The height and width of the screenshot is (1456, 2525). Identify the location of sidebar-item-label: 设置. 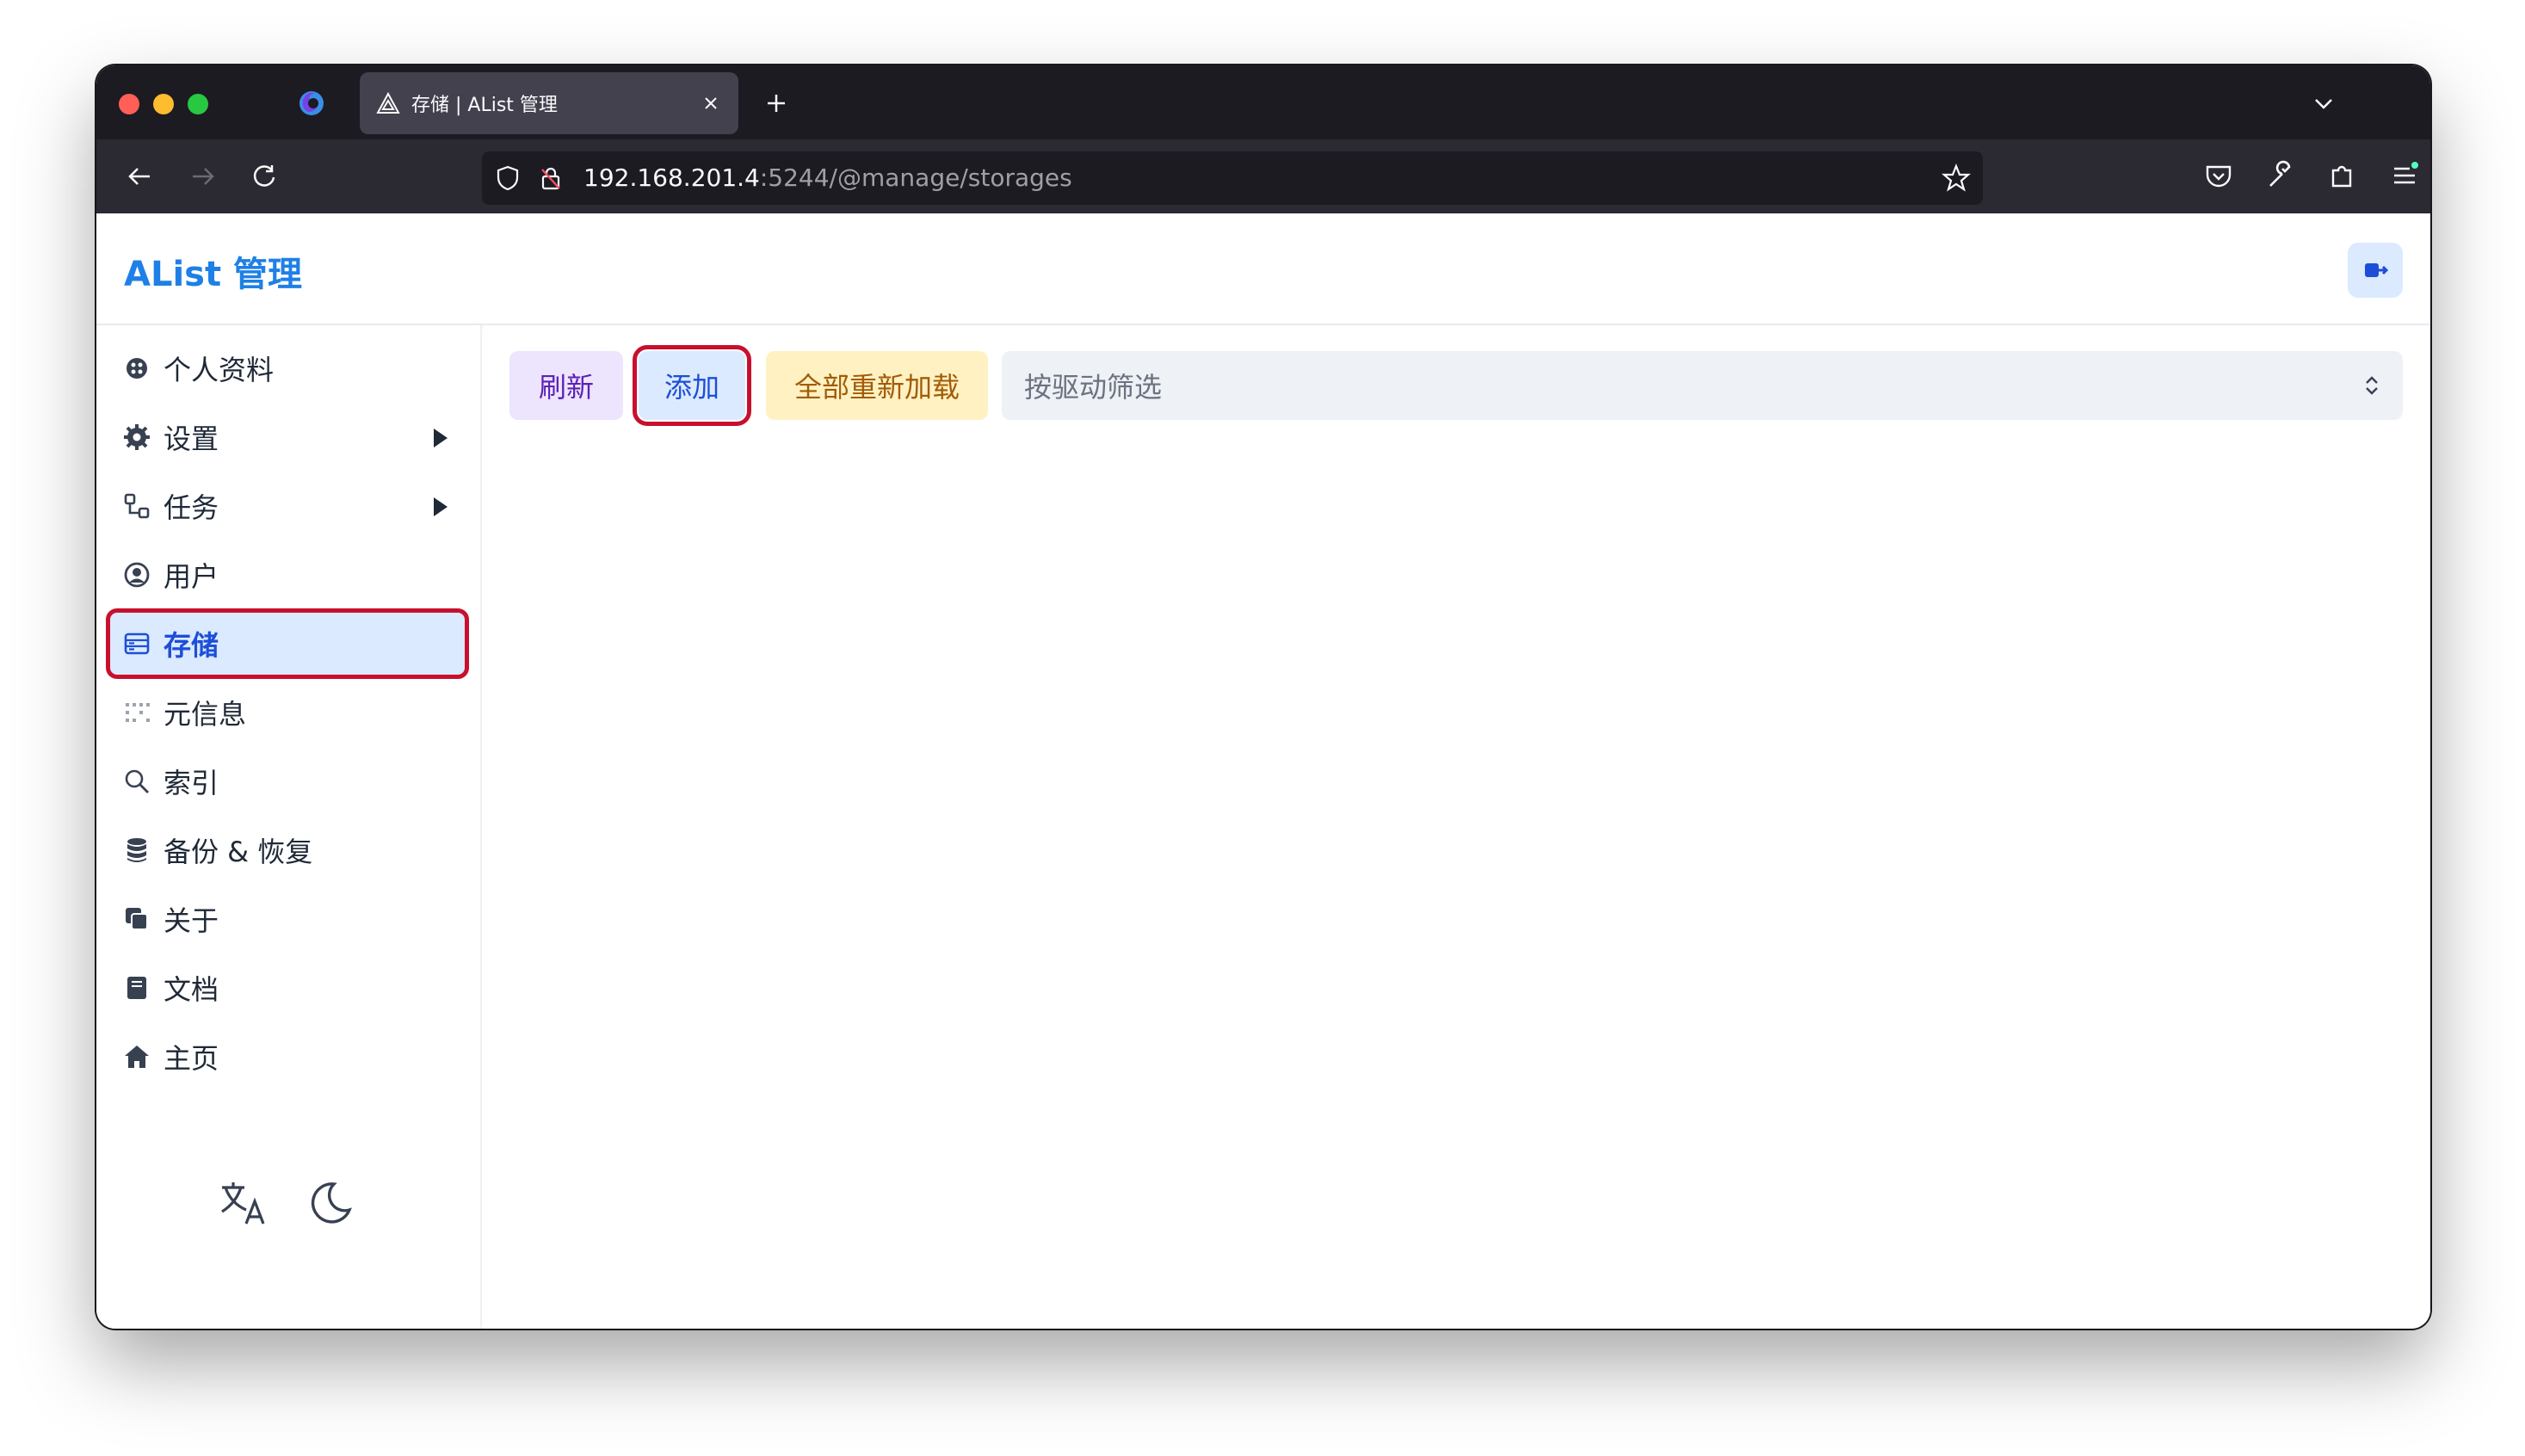
(191, 439).